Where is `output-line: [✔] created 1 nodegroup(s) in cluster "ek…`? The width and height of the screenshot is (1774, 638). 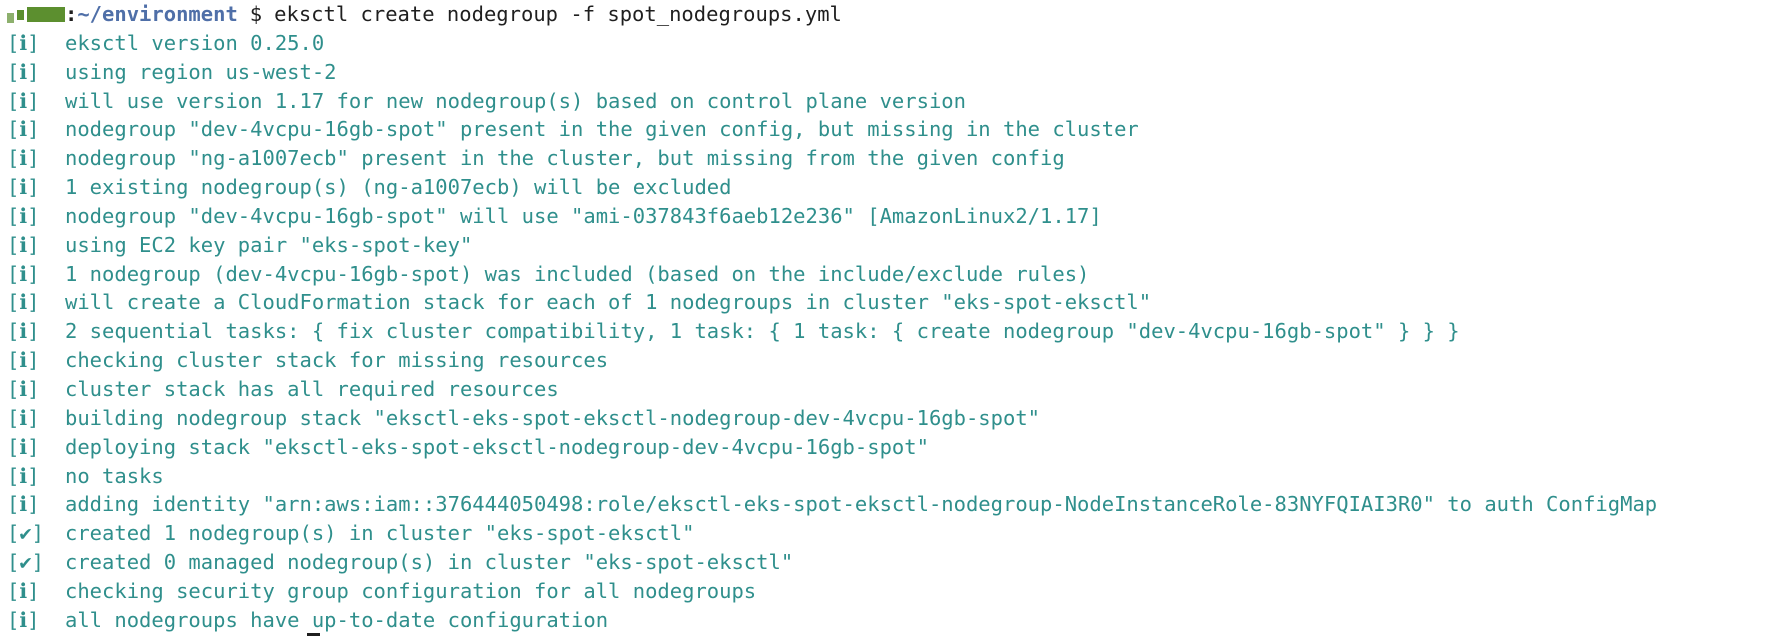 output-line: [✔] created 1 nodegroup(s) in cluster "ek… is located at coordinates (890, 533).